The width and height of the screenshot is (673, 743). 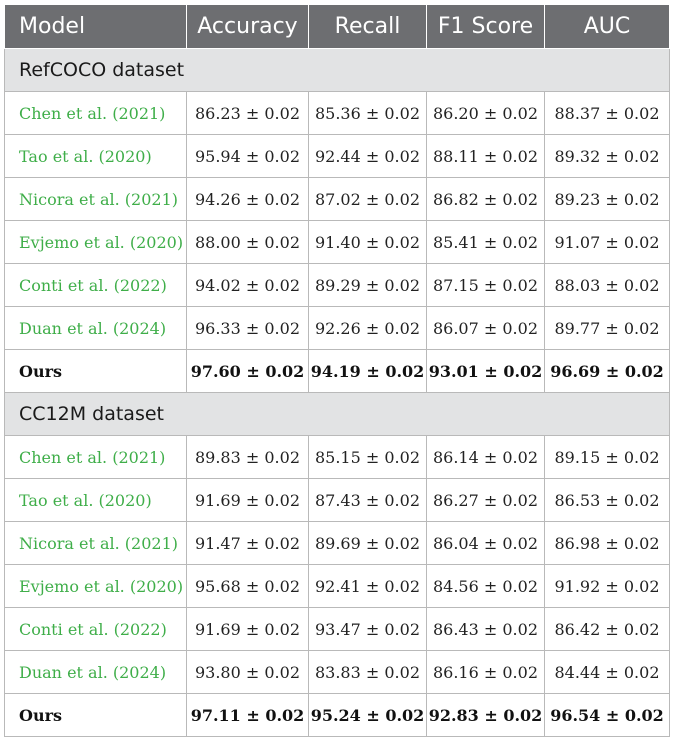 What do you see at coordinates (247, 156) in the screenshot?
I see `accuracy-cell: 95.94 ± 0.02` at bounding box center [247, 156].